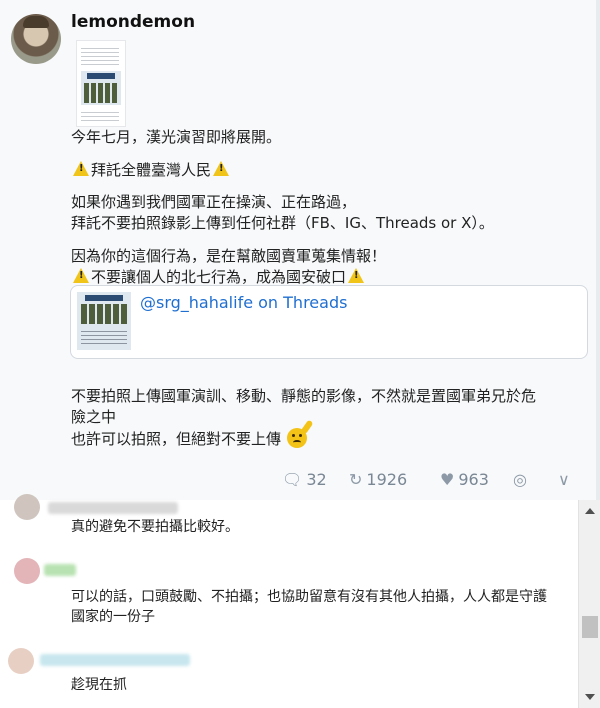 The image size is (600, 708). Describe the element at coordinates (229, 256) in the screenshot. I see `post-text-line: 因為你的這個行為，是在幫敵國賣軍蒐集情報！` at that location.